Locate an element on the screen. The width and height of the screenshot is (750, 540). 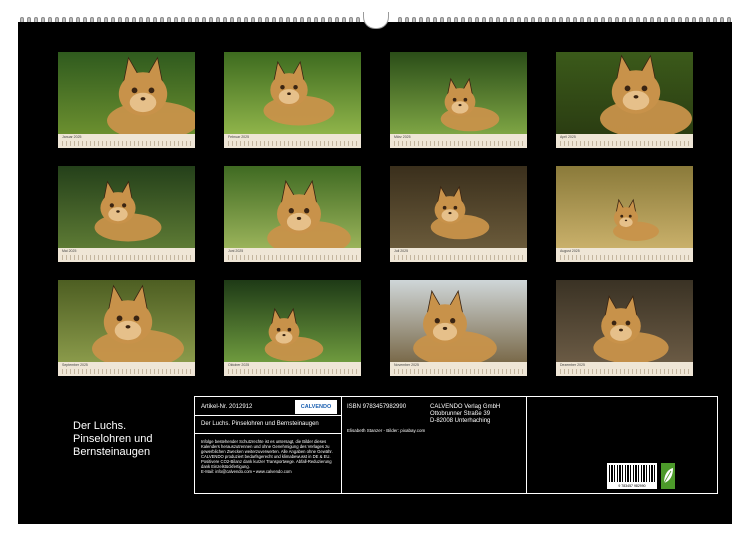
publisher-street: Ottobrunner Straße 39 is located at coordinates (460, 414).